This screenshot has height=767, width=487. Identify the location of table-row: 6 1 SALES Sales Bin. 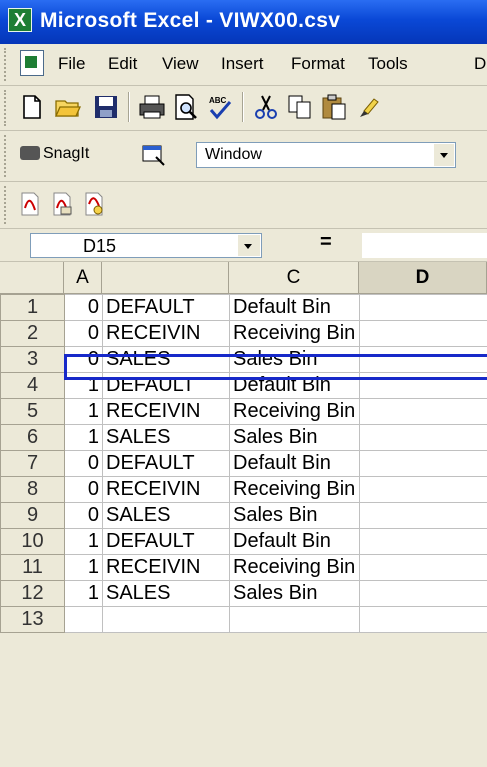
(243, 437).